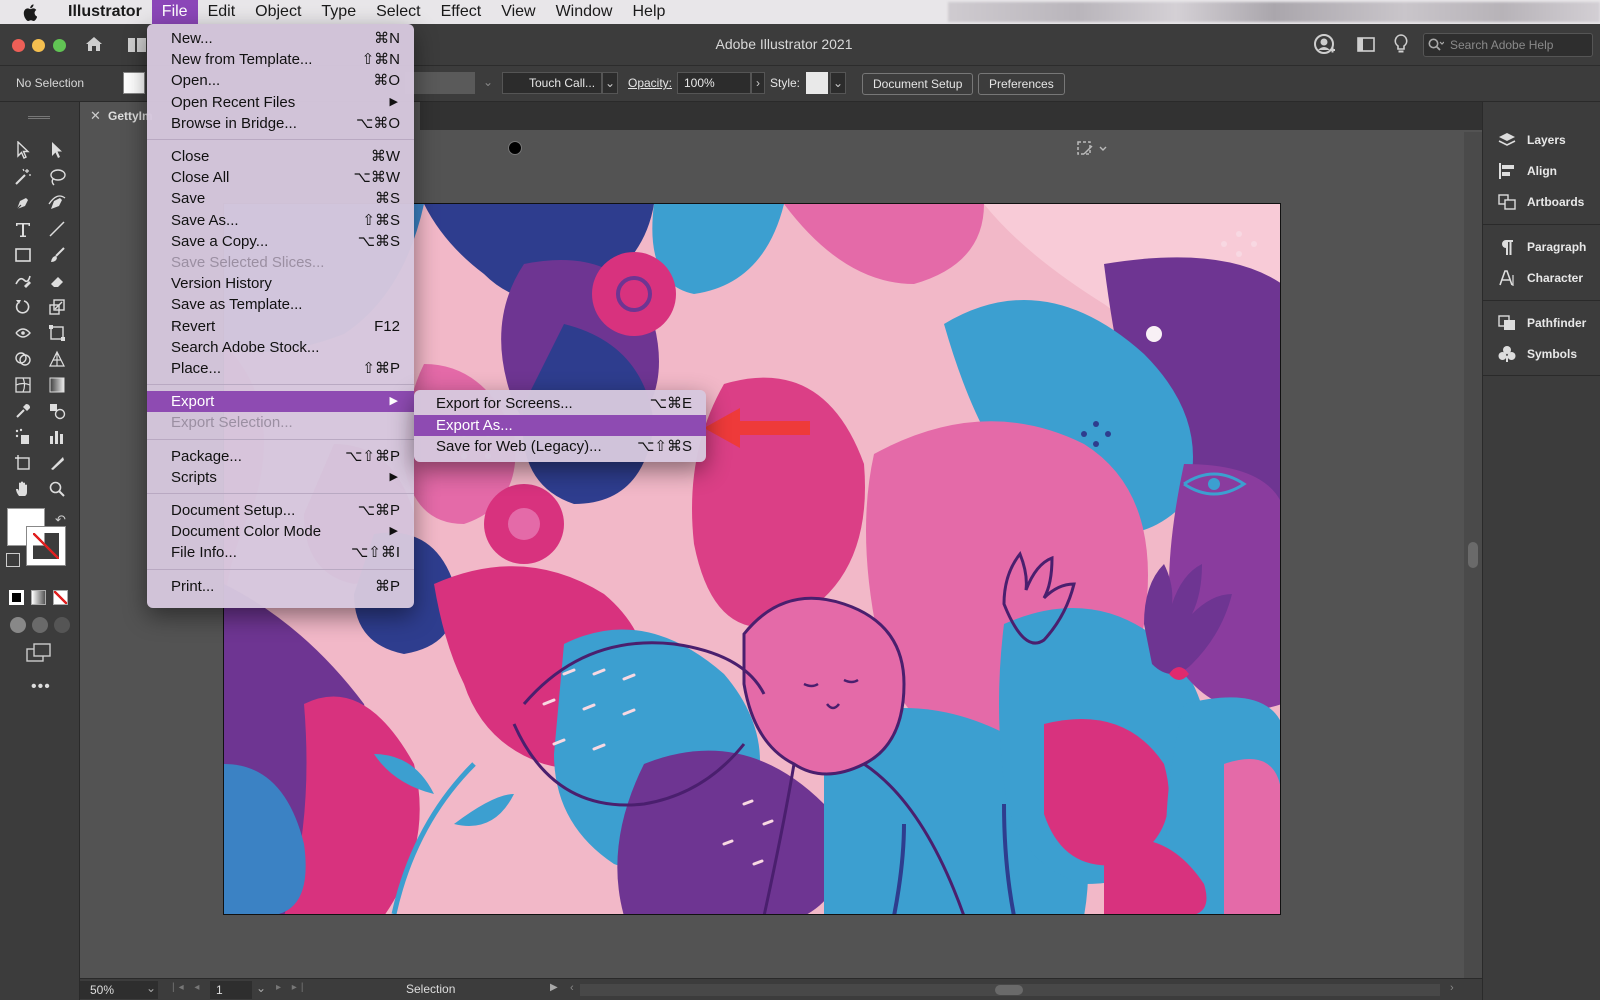 The width and height of the screenshot is (1600, 1000). What do you see at coordinates (280, 368) in the screenshot?
I see `menu-item-place: Place... ⇧⌘P` at bounding box center [280, 368].